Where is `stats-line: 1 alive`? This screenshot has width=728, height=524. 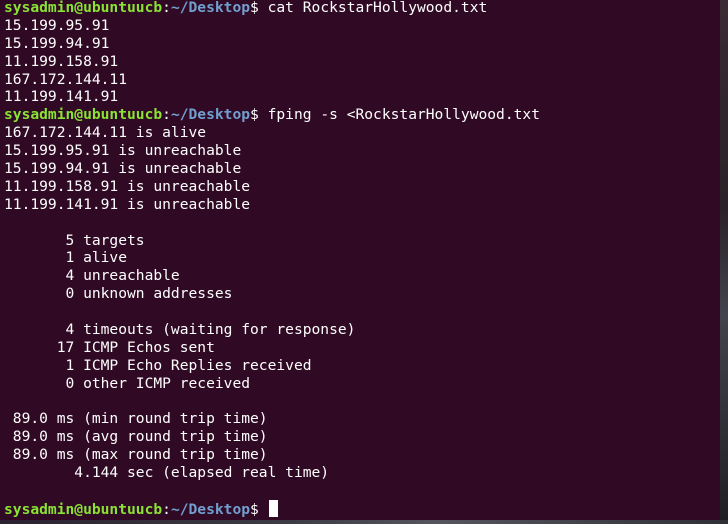 stats-line: 1 alive is located at coordinates (66, 258).